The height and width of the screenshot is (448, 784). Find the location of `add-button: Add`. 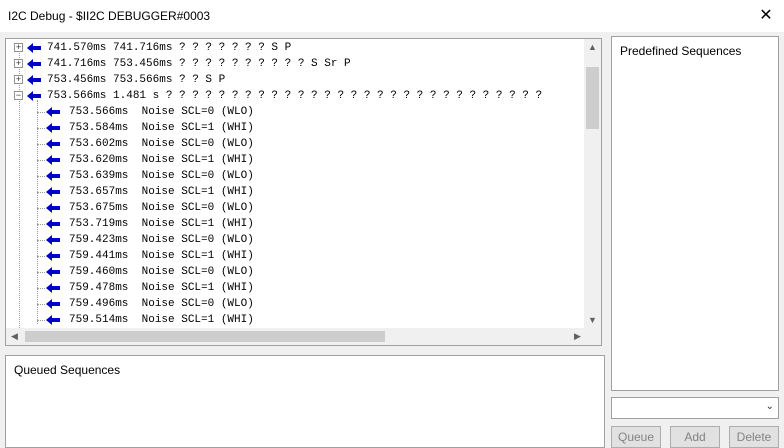

add-button: Add is located at coordinates (695, 437).